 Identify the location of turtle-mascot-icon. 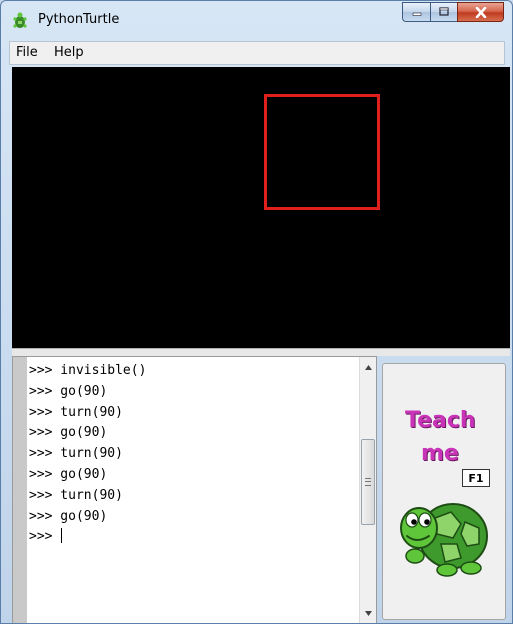
(444, 540).